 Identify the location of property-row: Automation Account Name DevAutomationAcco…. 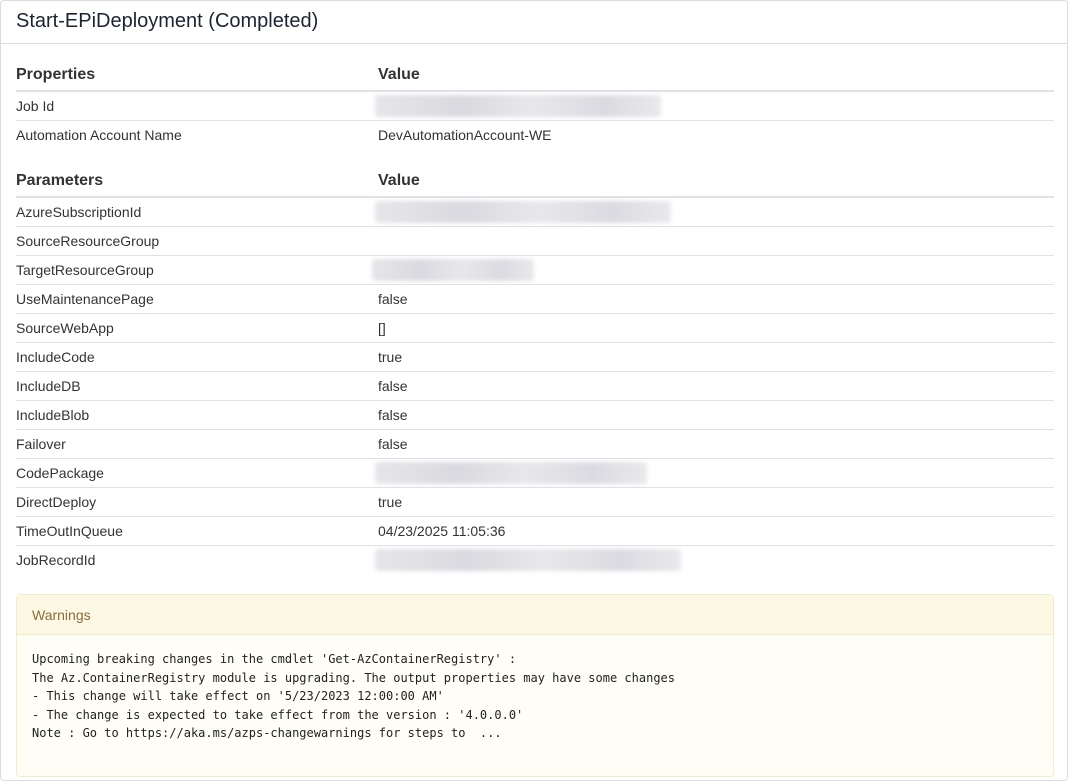
(535, 134).